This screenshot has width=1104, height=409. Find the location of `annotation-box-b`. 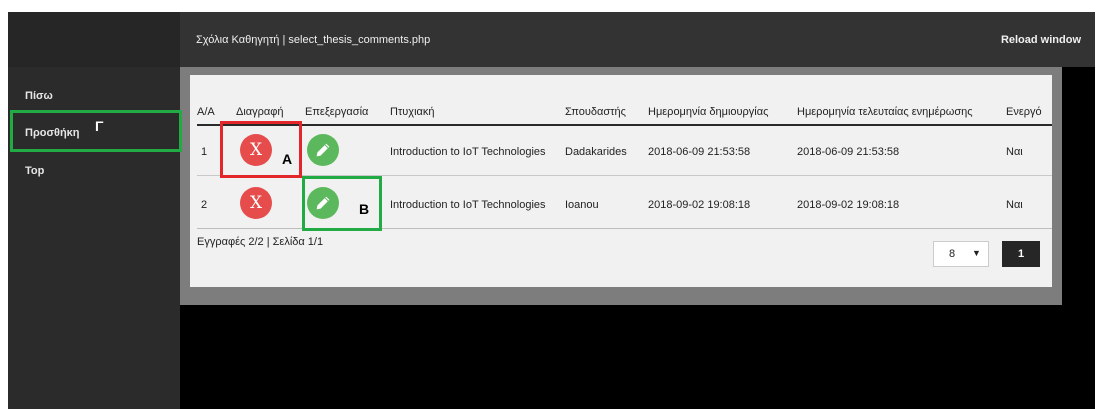

annotation-box-b is located at coordinates (342, 203).